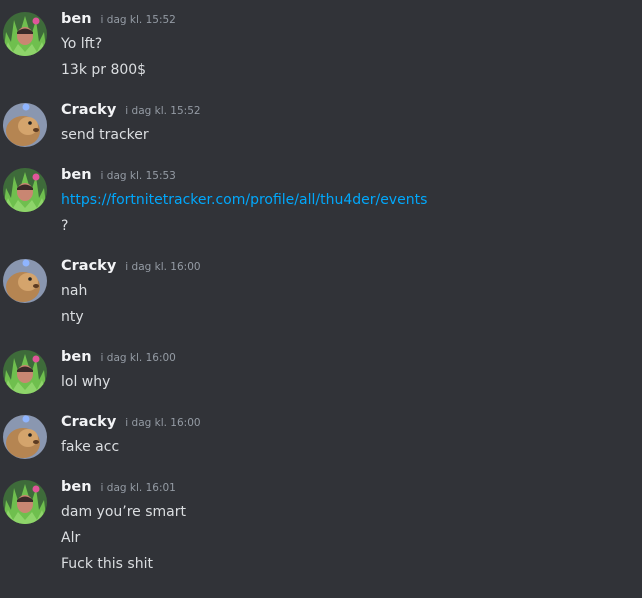  I want to click on message-text: nty, so click(72, 317).